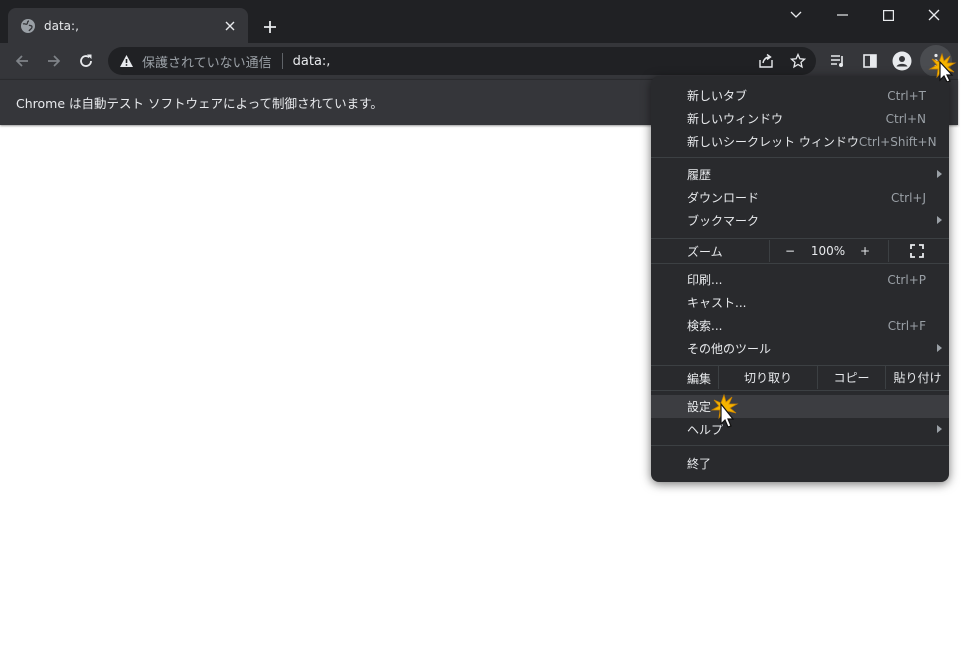 The width and height of the screenshot is (970, 650). What do you see at coordinates (207, 63) in the screenshot?
I see `security-status-text: 保護されていない通信` at bounding box center [207, 63].